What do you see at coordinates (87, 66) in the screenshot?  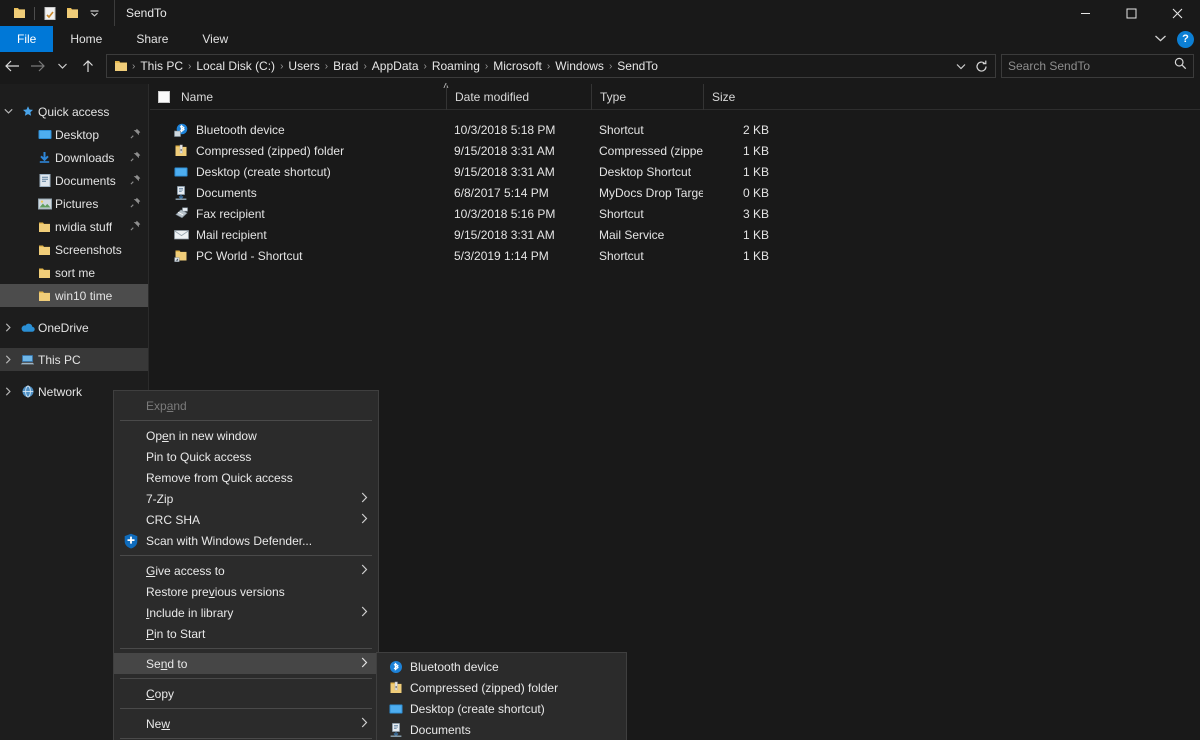 I see `up-button` at bounding box center [87, 66].